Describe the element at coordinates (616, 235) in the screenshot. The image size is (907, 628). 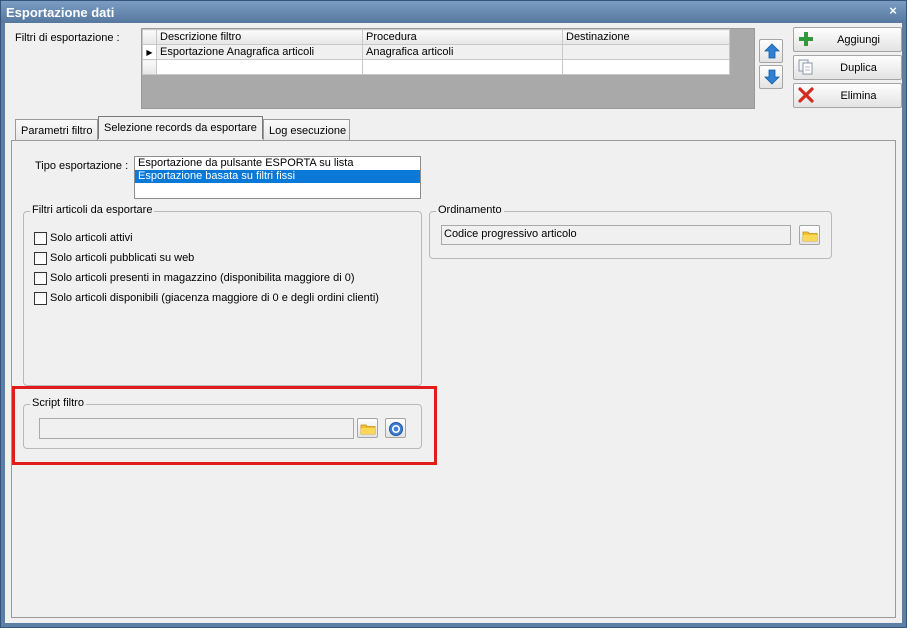
I see `ordering-field: Codice progressivo articolo` at that location.